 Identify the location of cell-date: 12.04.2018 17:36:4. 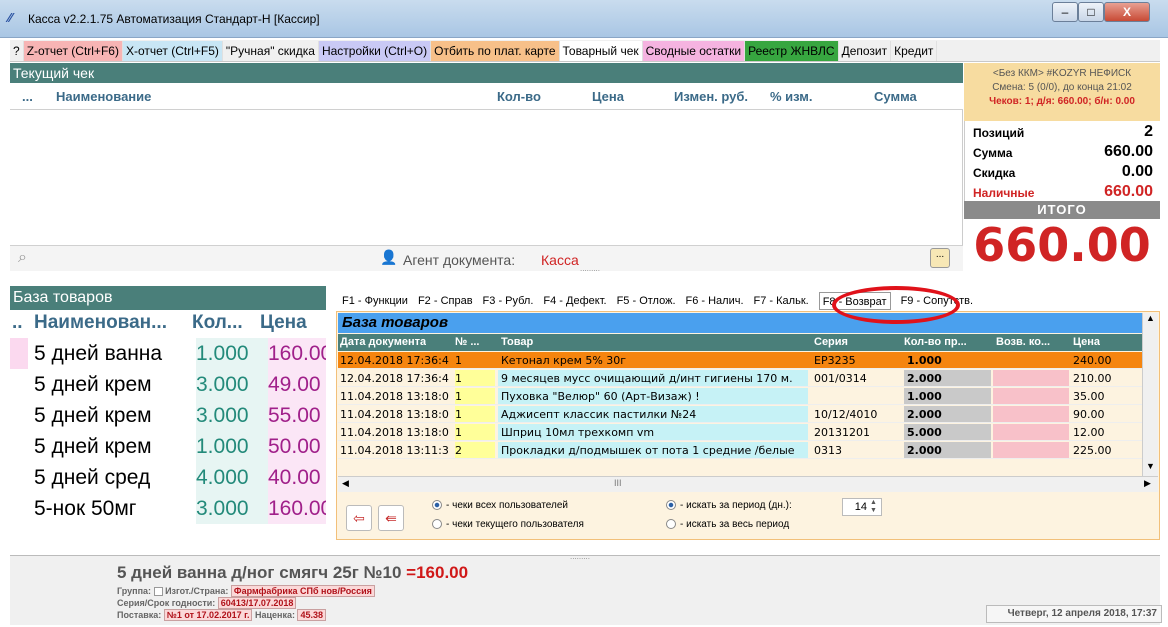
(394, 378).